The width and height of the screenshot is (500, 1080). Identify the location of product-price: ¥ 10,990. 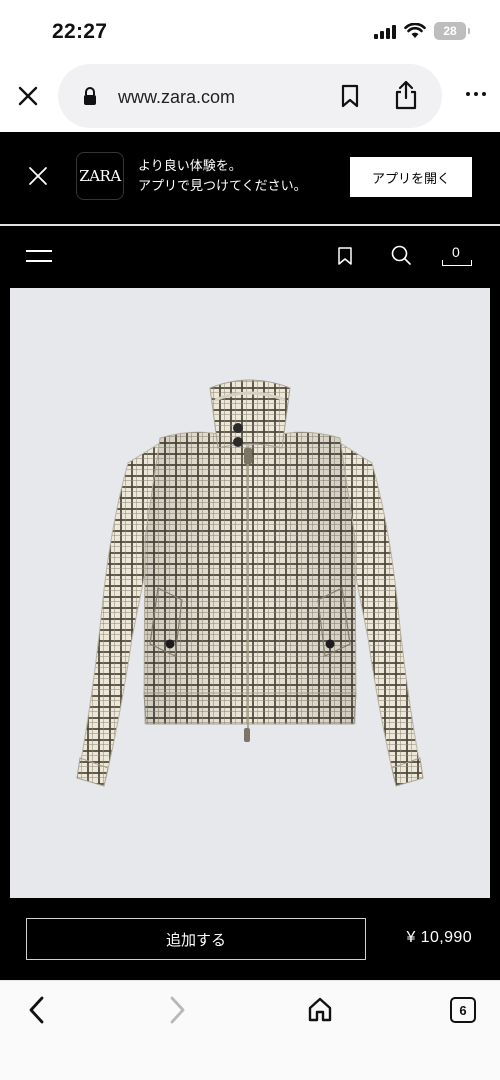
(439, 937).